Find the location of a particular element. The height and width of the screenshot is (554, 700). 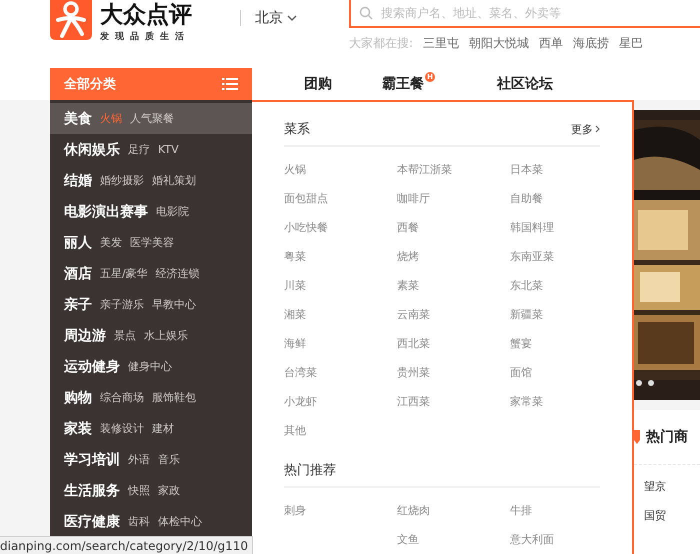

cuisine-link: 意大利面 is located at coordinates (555, 539).